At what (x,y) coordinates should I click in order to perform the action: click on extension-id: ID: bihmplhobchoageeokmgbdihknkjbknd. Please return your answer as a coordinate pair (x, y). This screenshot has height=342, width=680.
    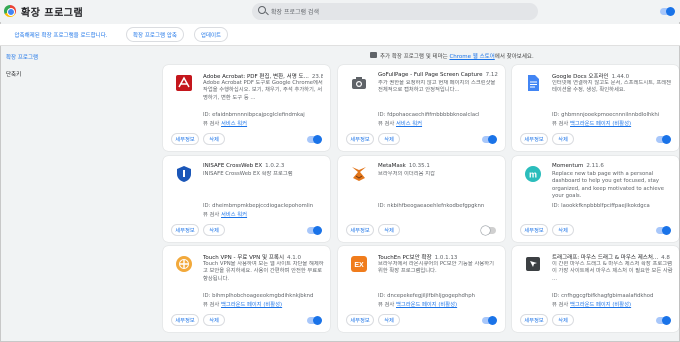
    Looking at the image, I should click on (258, 296).